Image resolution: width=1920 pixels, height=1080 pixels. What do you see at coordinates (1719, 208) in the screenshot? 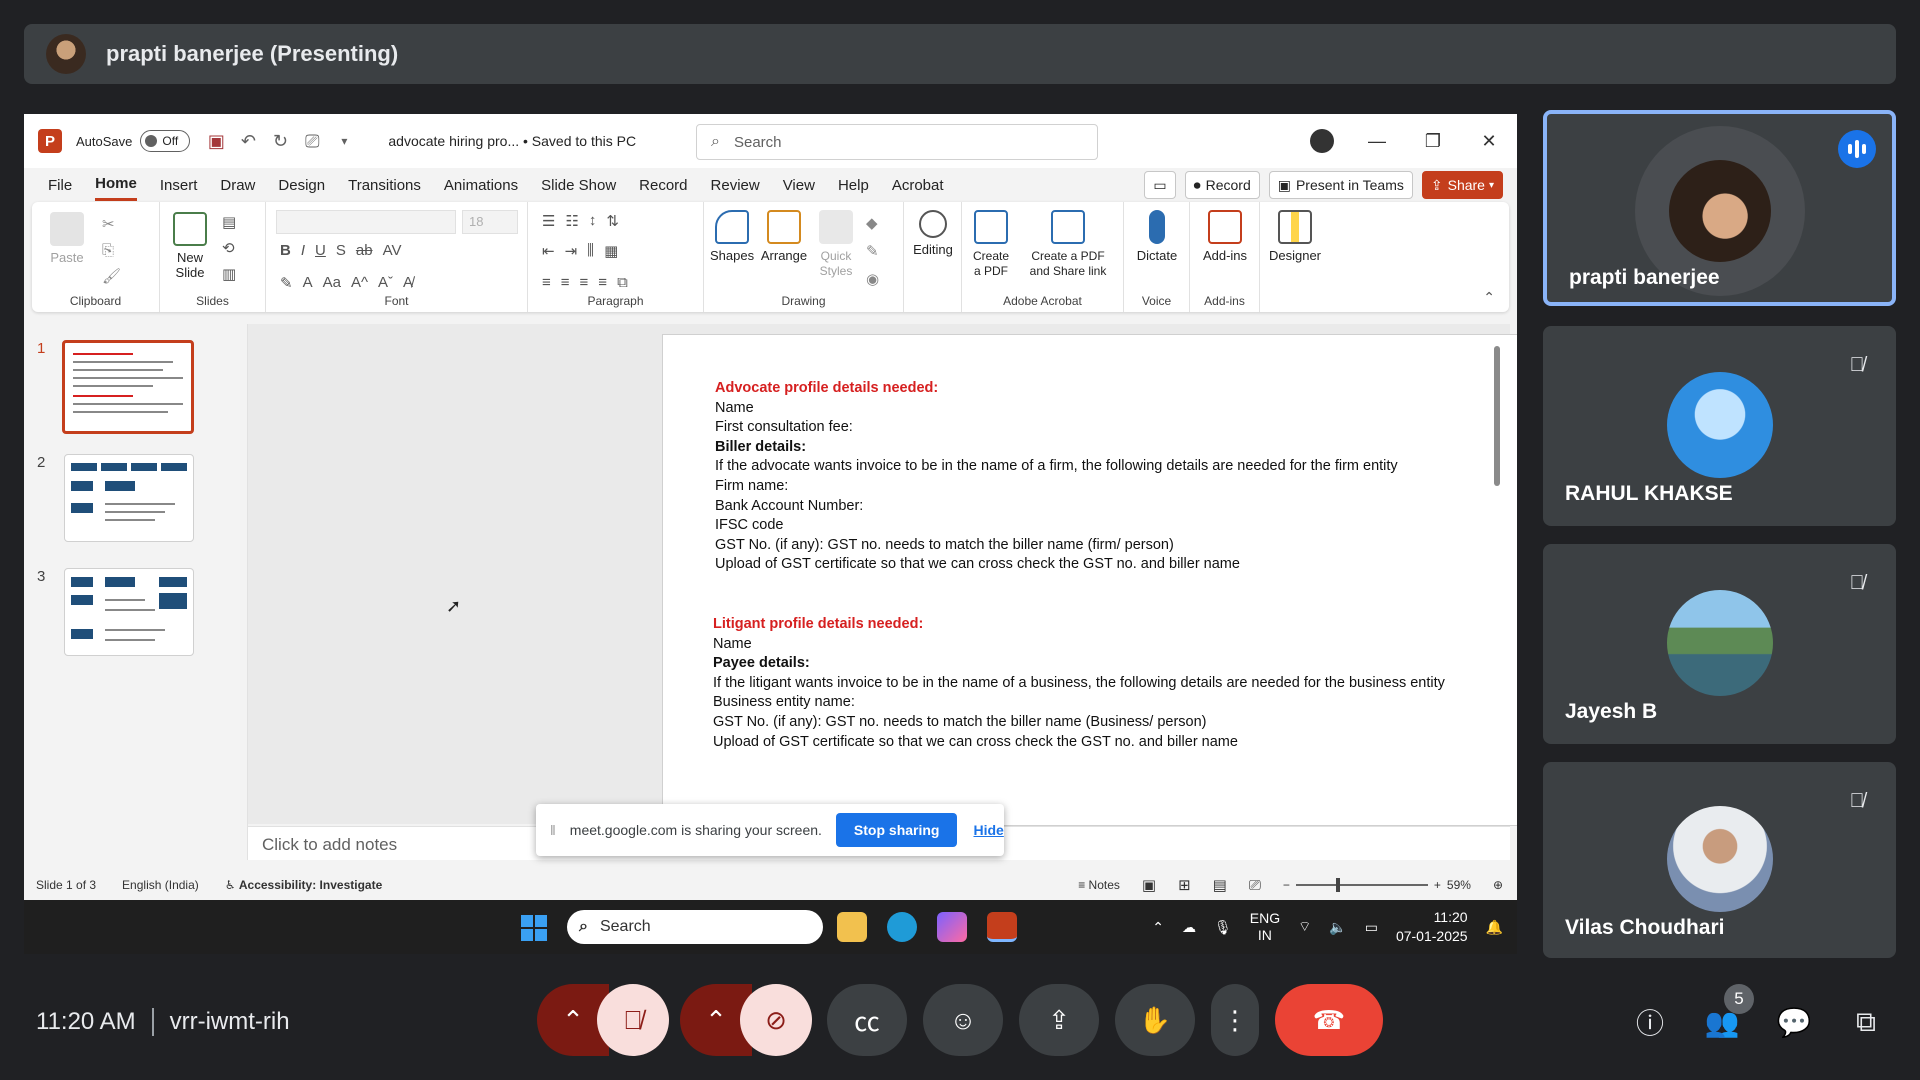
I see `participant-tile: prapti banerjee` at bounding box center [1719, 208].